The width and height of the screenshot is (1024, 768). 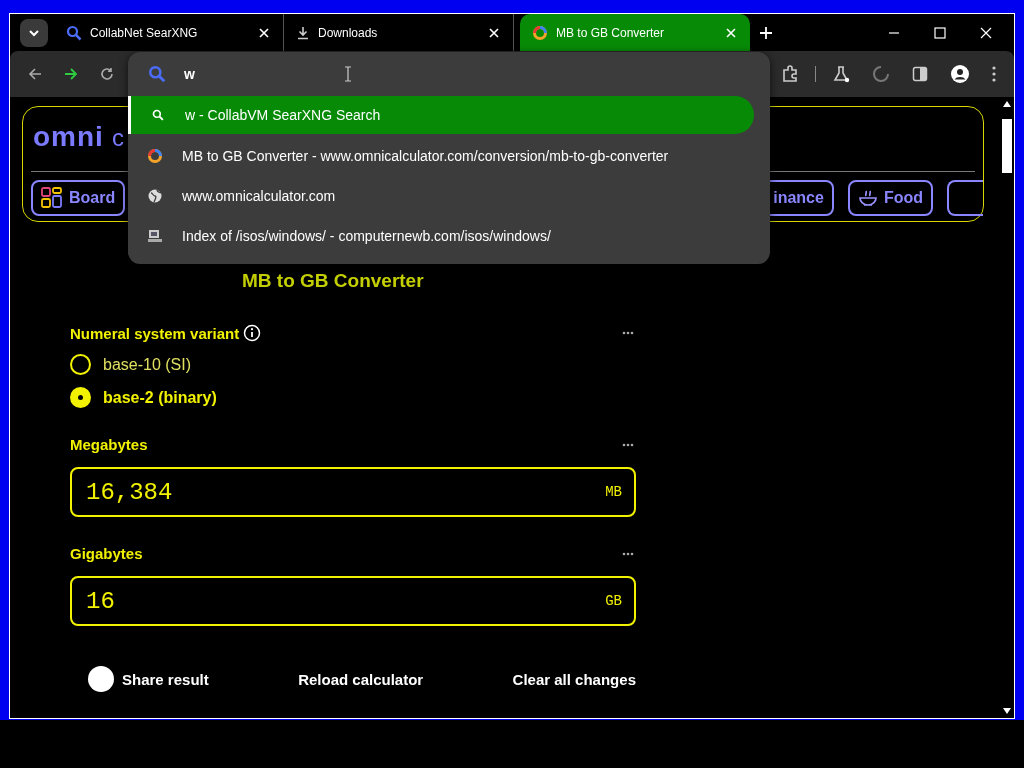 What do you see at coordinates (994, 74) in the screenshot?
I see `menu-icon` at bounding box center [994, 74].